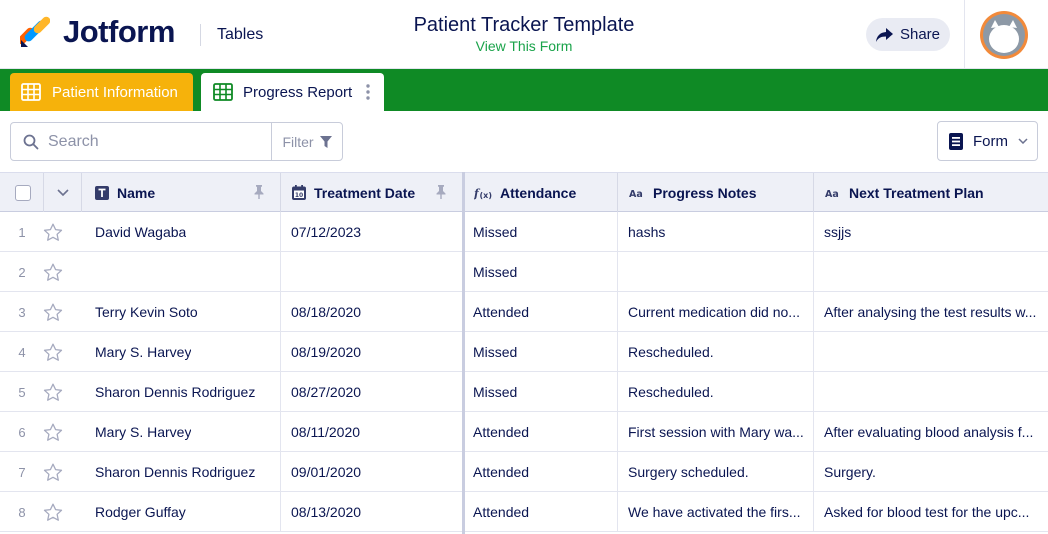  Describe the element at coordinates (372, 392) in the screenshot. I see `cell-treatment-date: 08/27/2020` at that location.